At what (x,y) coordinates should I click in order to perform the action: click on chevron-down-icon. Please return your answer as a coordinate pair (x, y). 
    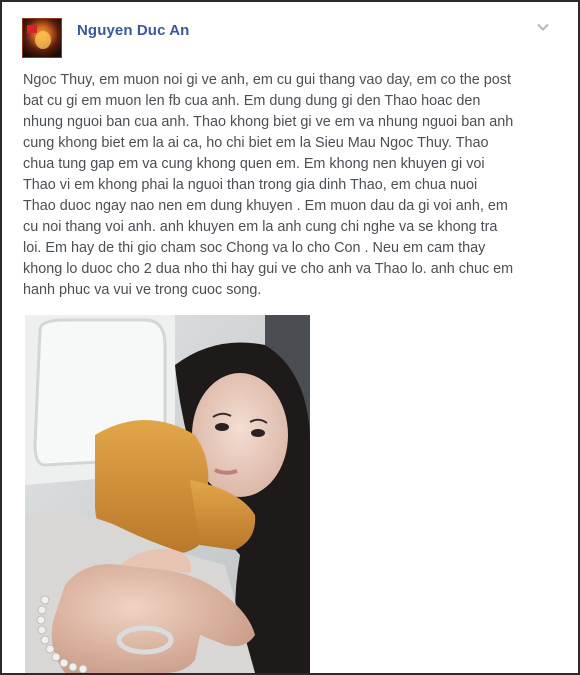
    Looking at the image, I should click on (543, 27).